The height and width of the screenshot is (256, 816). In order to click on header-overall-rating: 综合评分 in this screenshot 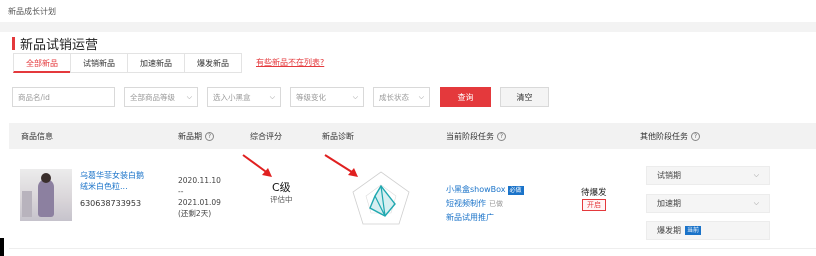, I will do `click(266, 136)`.